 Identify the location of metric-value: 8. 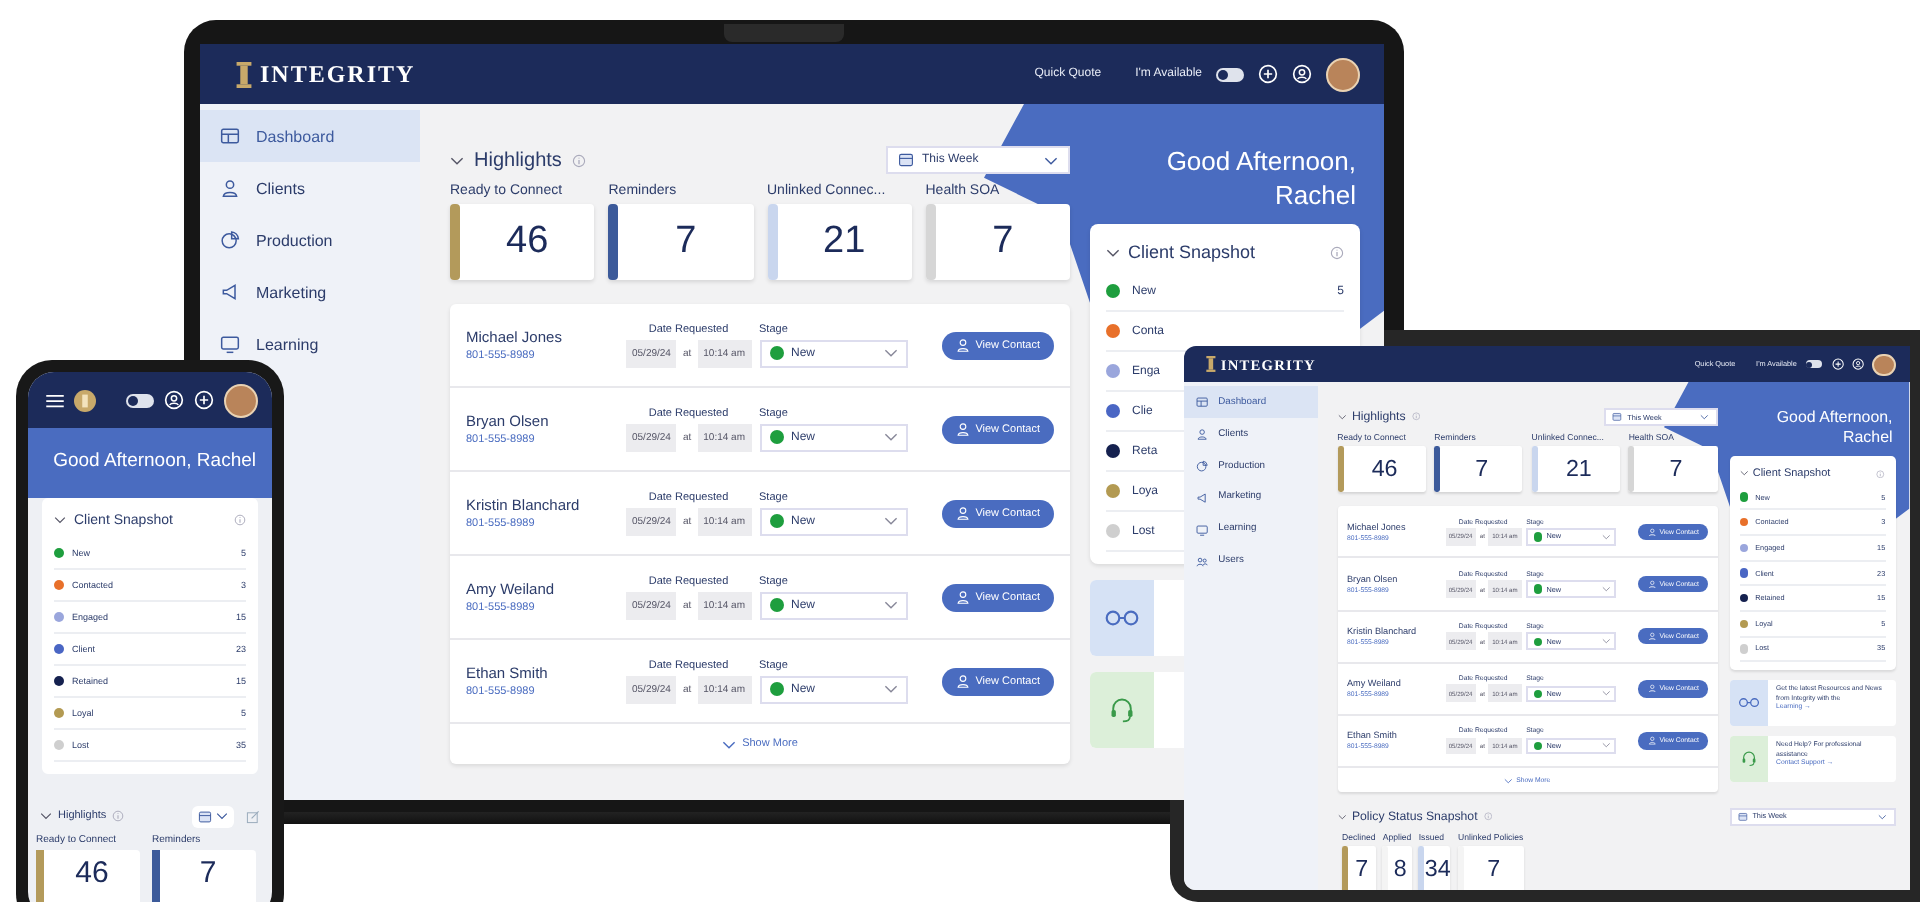
(1400, 868).